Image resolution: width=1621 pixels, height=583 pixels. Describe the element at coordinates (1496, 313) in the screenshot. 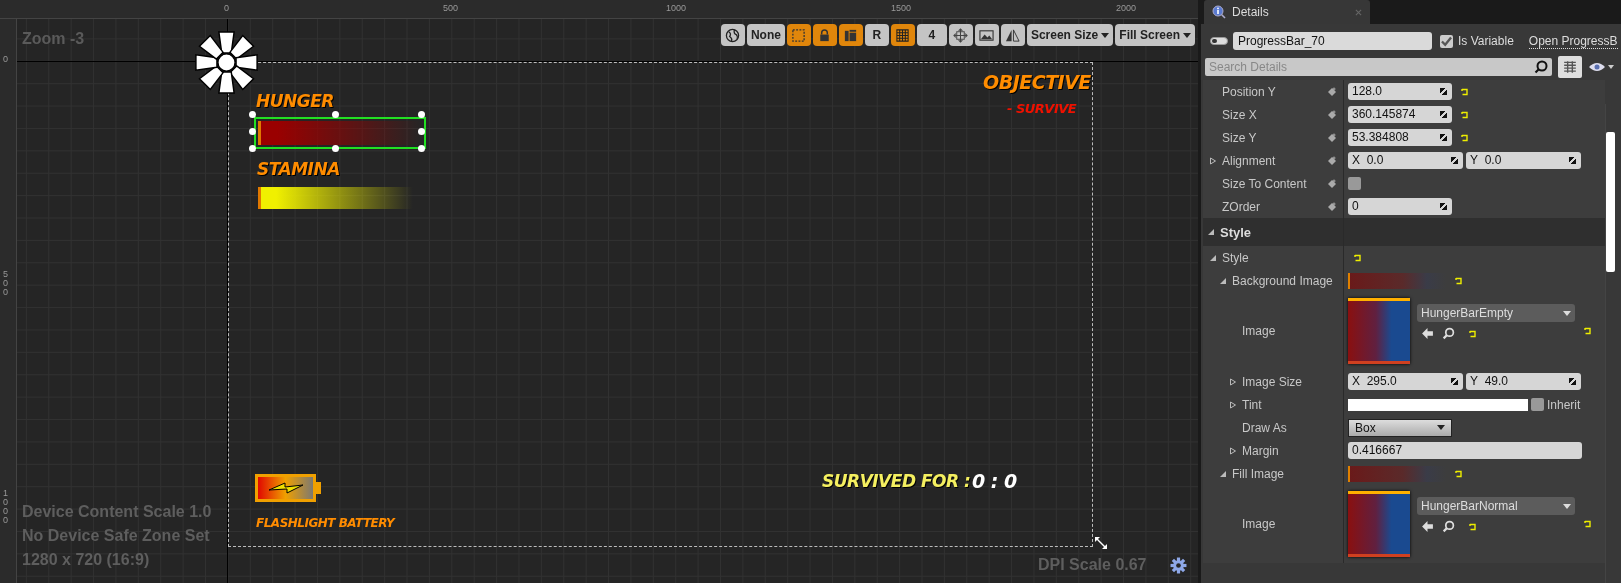

I see `asset-dropdown: HungerBarEmpty` at that location.